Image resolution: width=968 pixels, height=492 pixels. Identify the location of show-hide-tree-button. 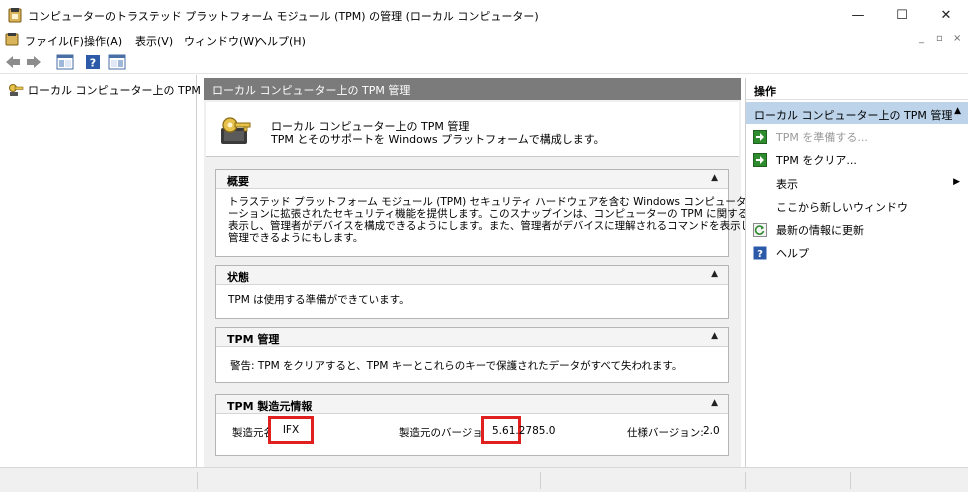
(65, 62).